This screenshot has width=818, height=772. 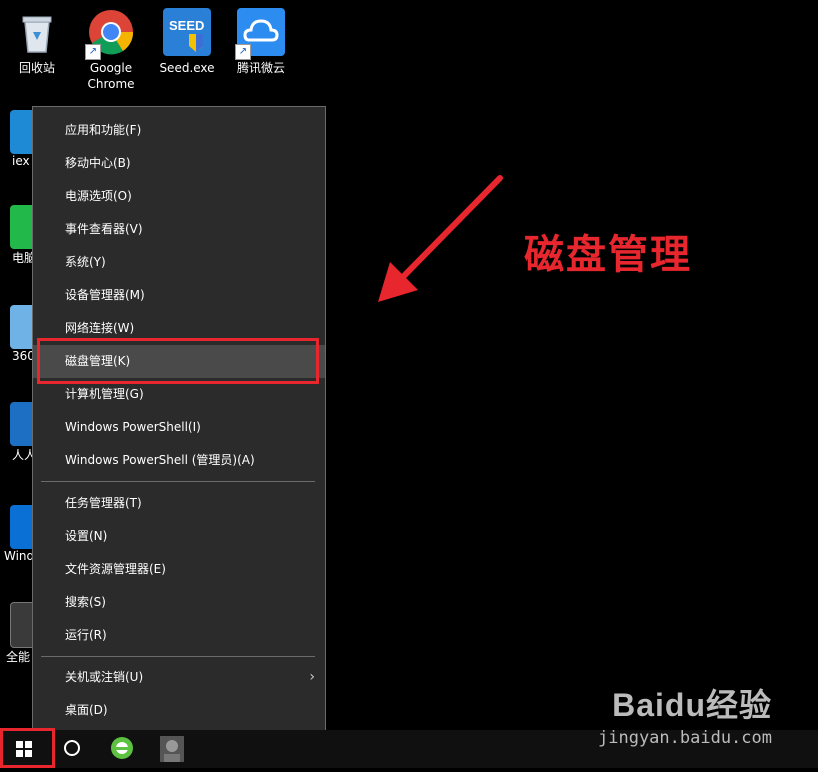 What do you see at coordinates (260, 34) in the screenshot?
I see `weiyun-icon: ↗` at bounding box center [260, 34].